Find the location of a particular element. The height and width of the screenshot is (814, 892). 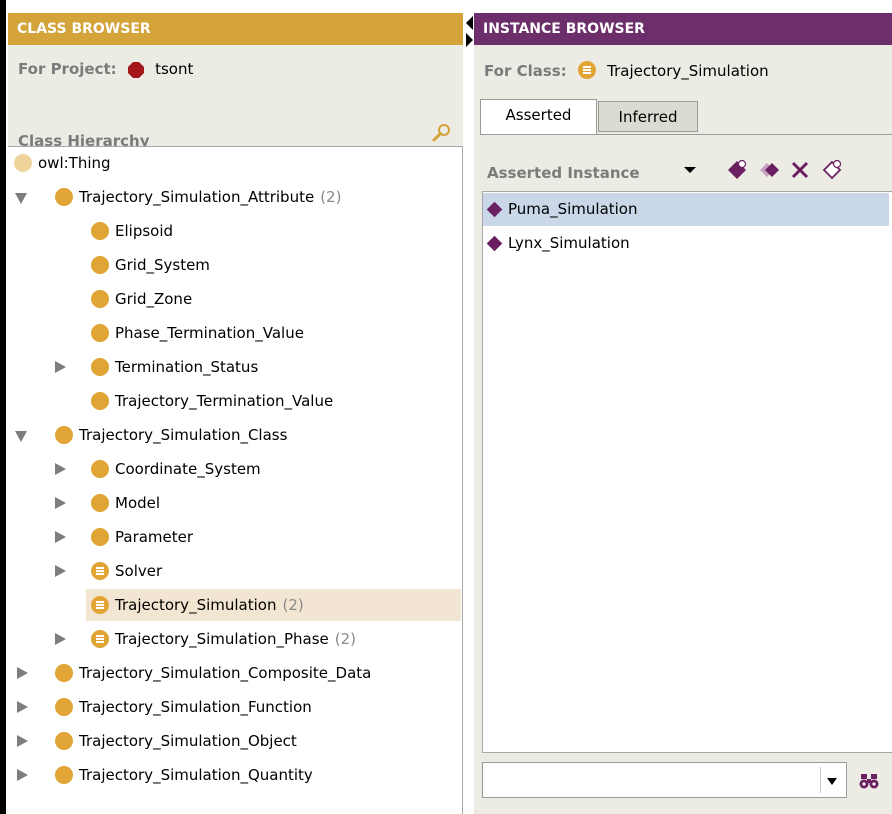

tree-row-label: Trajectory_Termination_Value is located at coordinates (224, 401).